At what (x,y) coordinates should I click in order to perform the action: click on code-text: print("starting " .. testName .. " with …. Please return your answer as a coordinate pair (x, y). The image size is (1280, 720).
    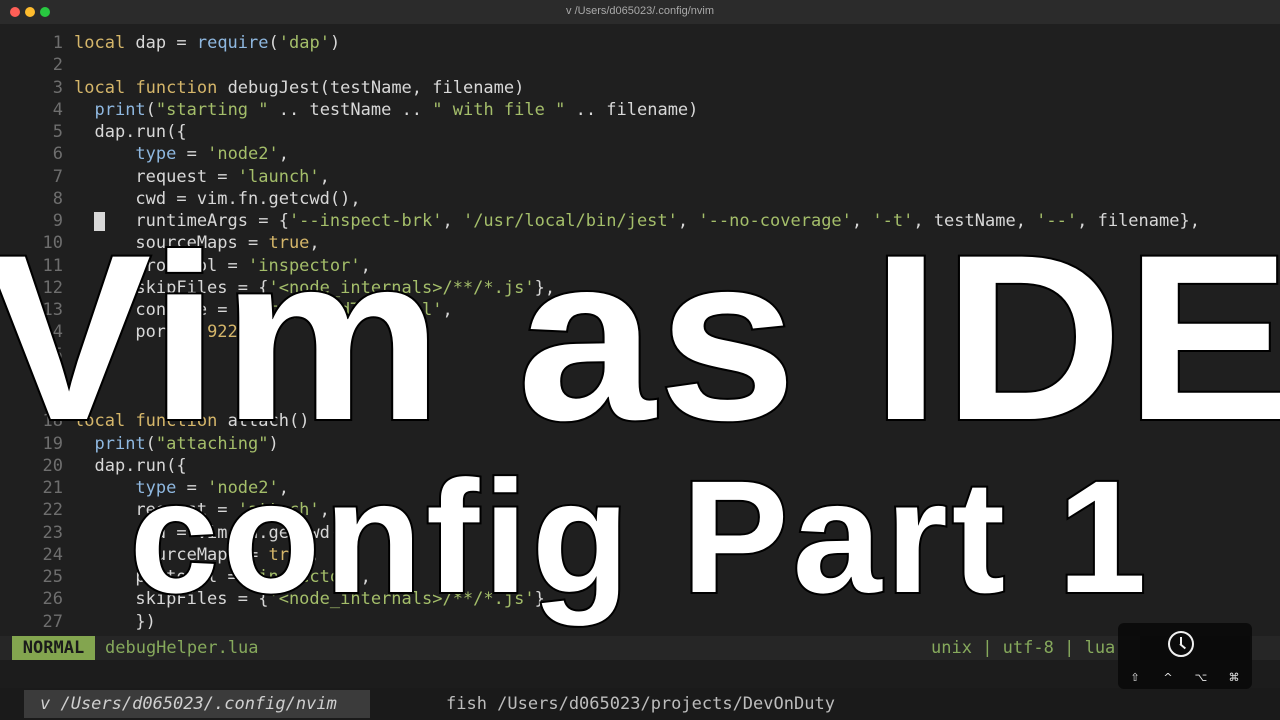
    Looking at the image, I should click on (396, 109).